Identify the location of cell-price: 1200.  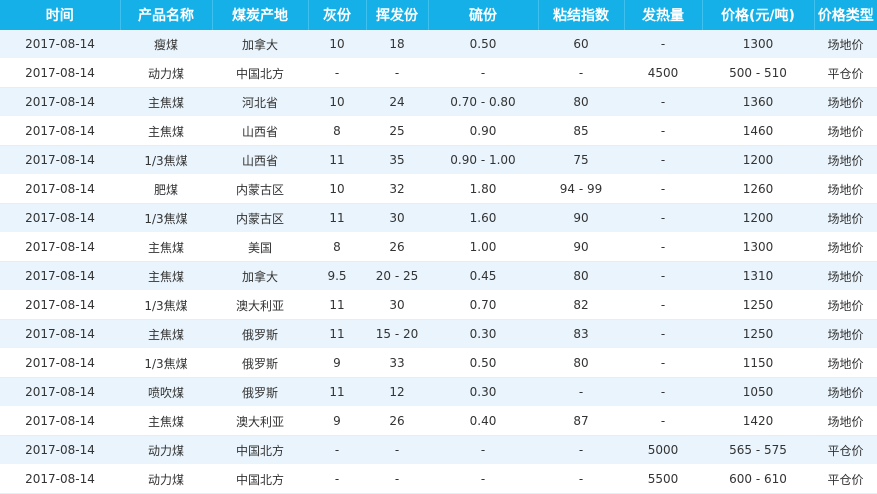
(758, 160).